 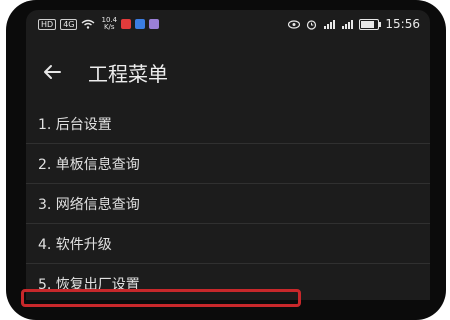 What do you see at coordinates (228, 26) in the screenshot?
I see `status-bar: HD 4G 10.4 K/s 15:56` at bounding box center [228, 26].